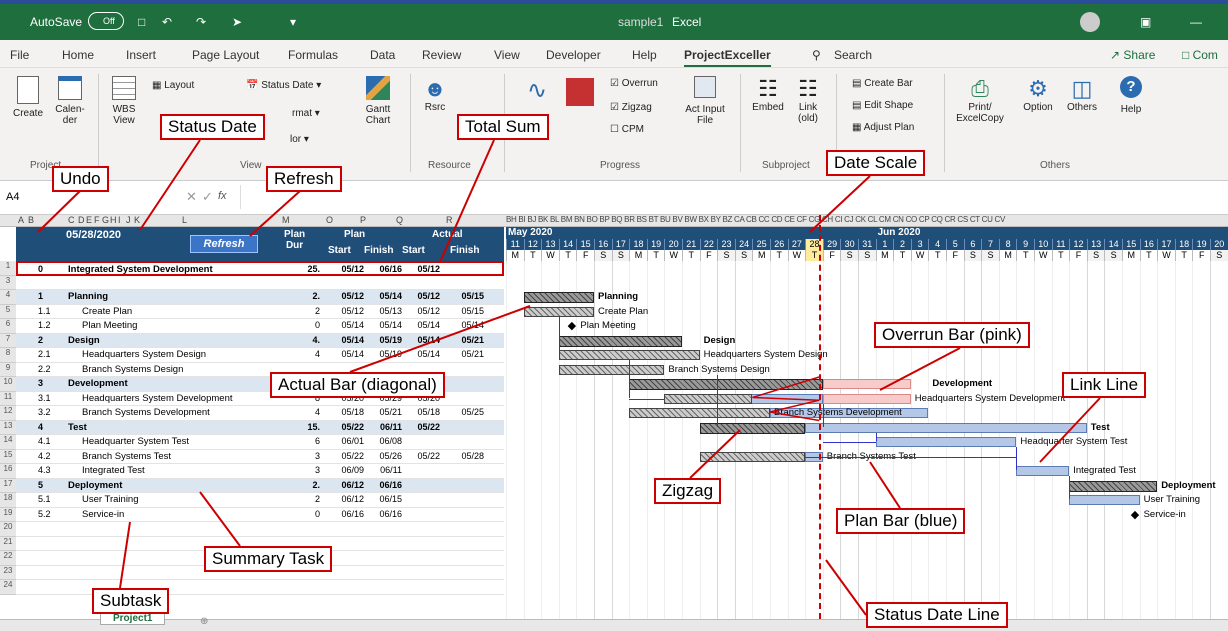  I want to click on column-letter: Q, so click(399, 220).